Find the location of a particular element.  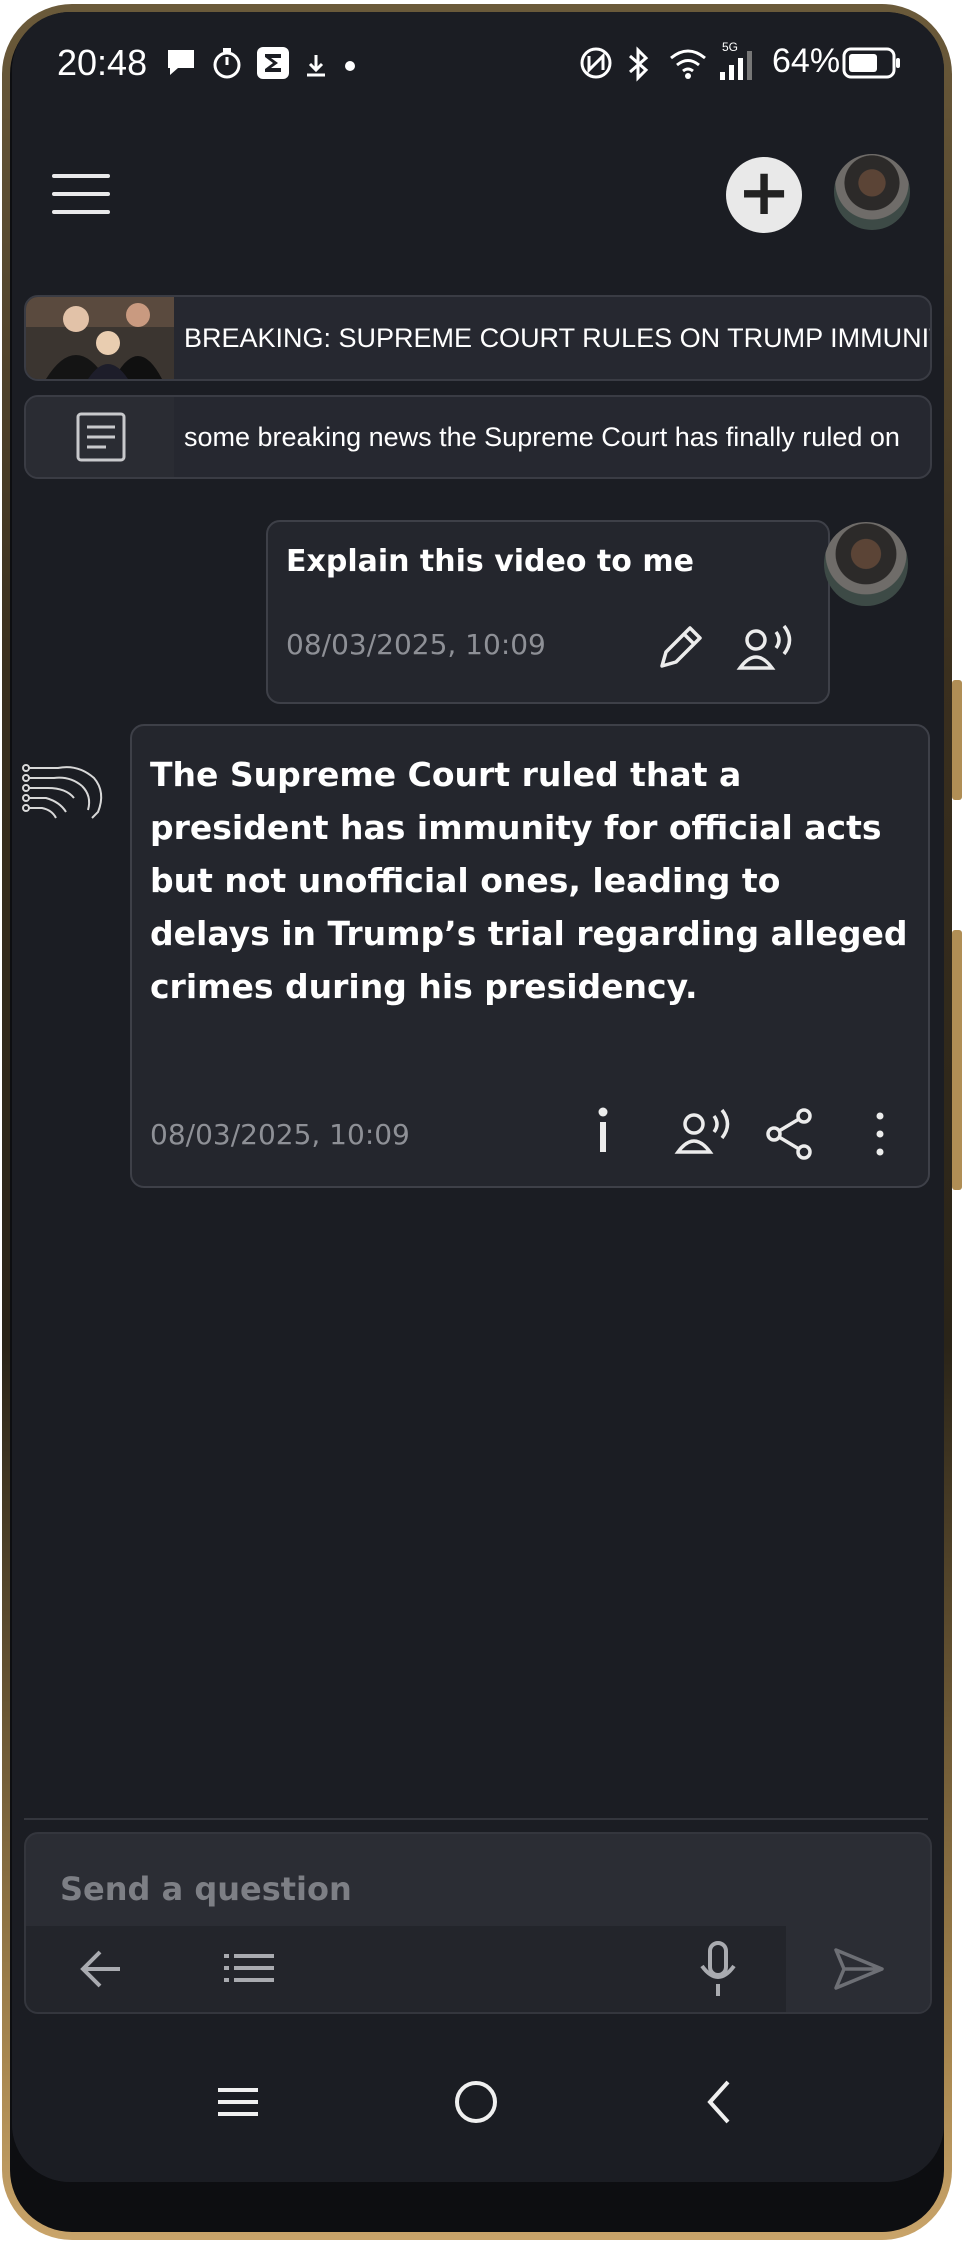

send-button is located at coordinates (858, 1969).